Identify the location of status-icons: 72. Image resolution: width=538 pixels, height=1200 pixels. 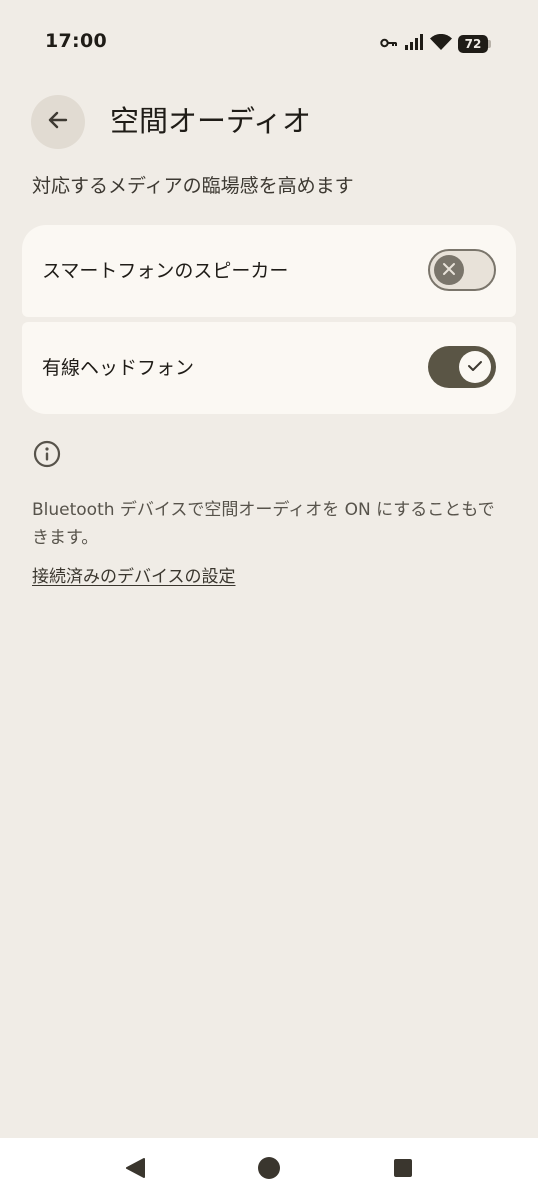
(436, 44).